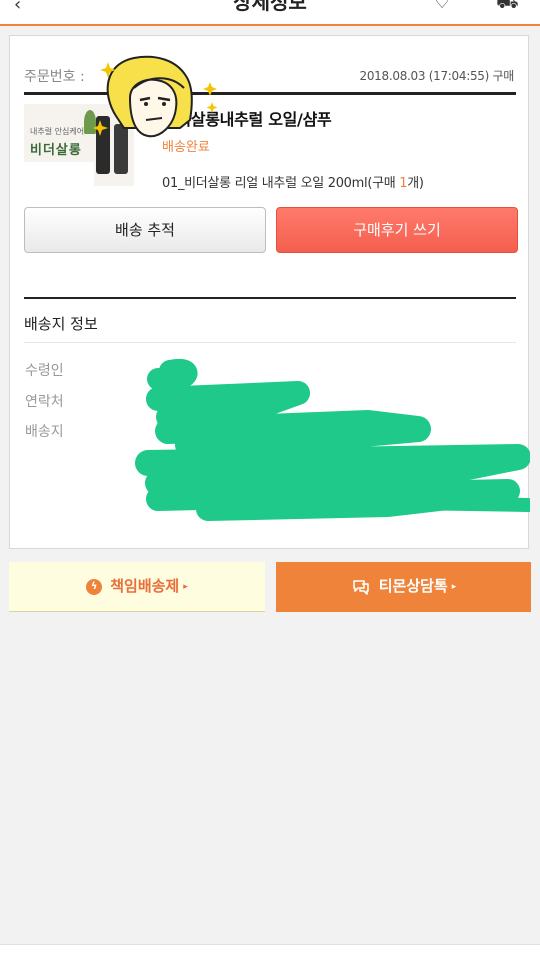 This screenshot has height=961, width=540. What do you see at coordinates (57, 131) in the screenshot?
I see `thumb-caption: 내추럴 안심케어` at bounding box center [57, 131].